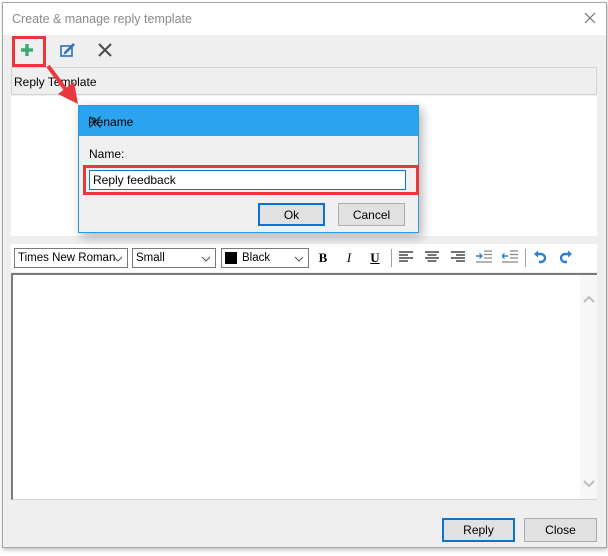  I want to click on bold-button: B, so click(323, 258).